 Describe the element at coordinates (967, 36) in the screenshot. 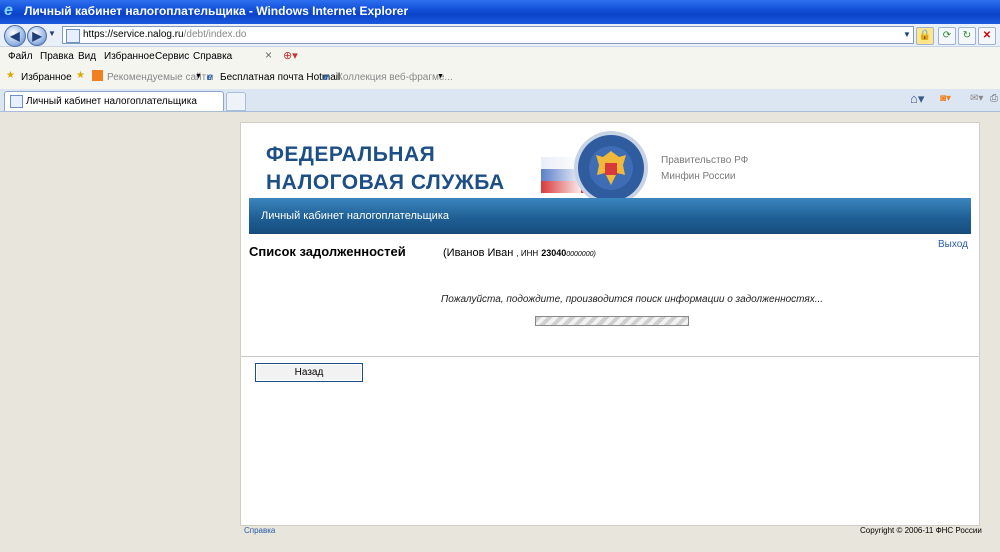

I see `refresh-icon: ↻` at that location.